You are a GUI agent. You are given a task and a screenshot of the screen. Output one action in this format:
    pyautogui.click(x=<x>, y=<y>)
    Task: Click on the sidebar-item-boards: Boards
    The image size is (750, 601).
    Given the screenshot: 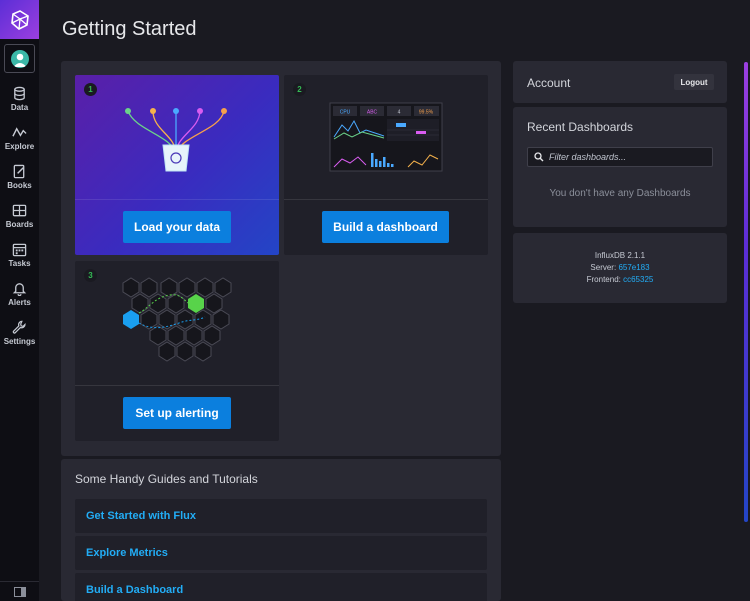 What is the action you would take?
    pyautogui.click(x=19, y=221)
    